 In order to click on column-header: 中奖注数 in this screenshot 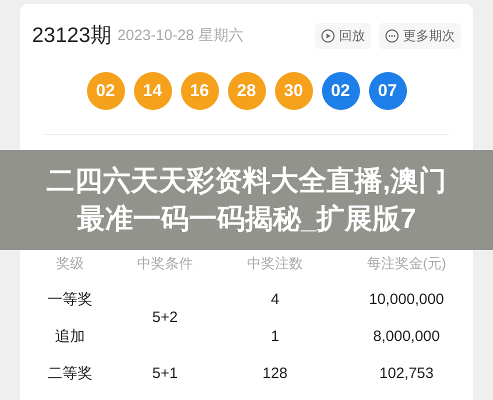, I will do `click(275, 263)`.